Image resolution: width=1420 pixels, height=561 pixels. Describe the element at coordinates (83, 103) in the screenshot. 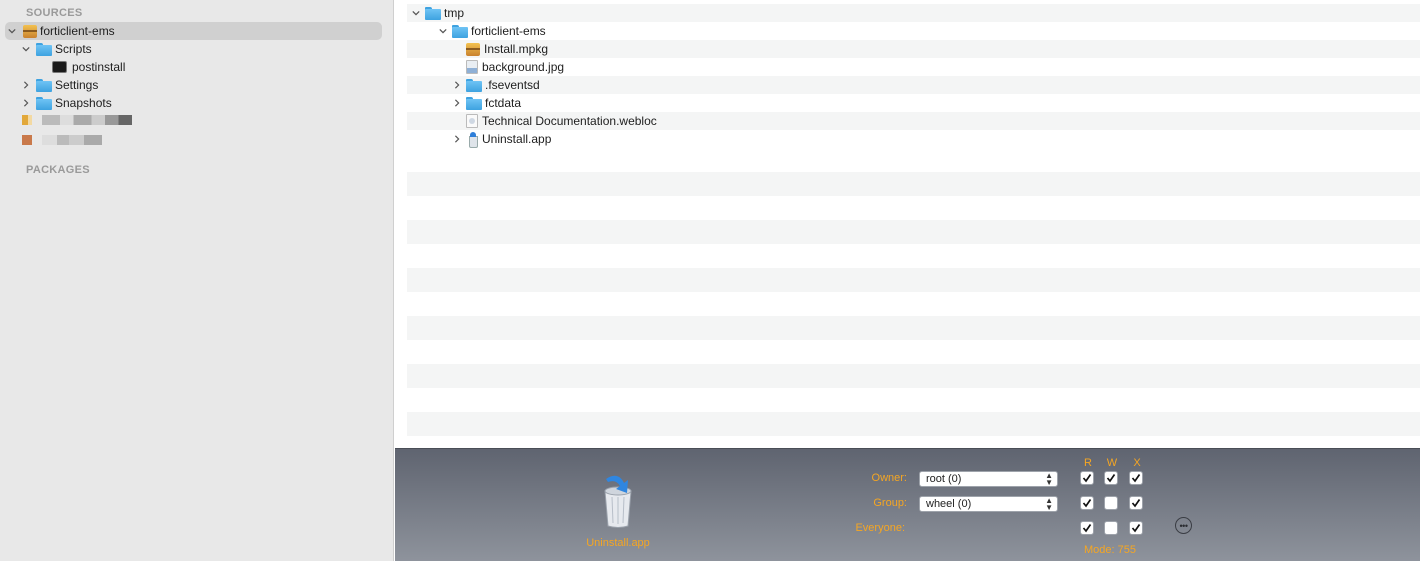

I see `sidebar-item-label: Snapshots` at that location.